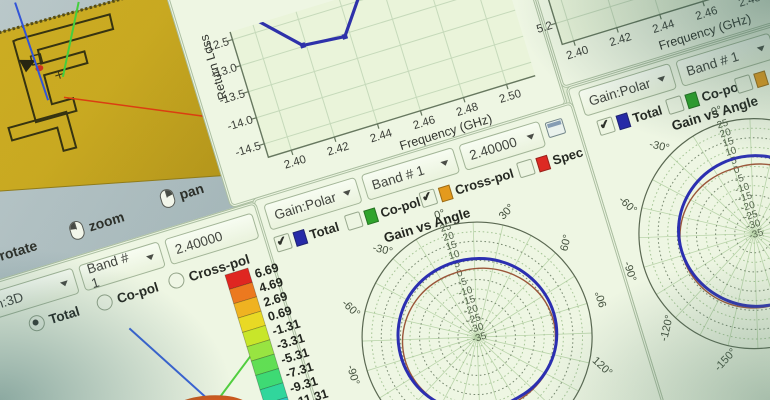  Describe the element at coordinates (240, 123) in the screenshot. I see `svg-text: -14.0` at that location.